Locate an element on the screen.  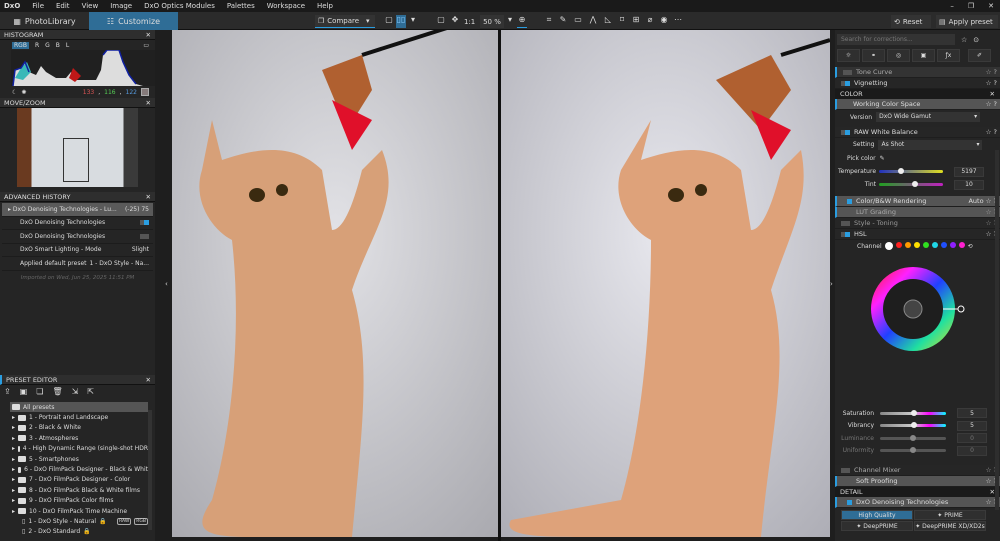
preset-folder: ▸ 7 - DxO FilmPack Designer - Color is located at coordinates (75, 480).